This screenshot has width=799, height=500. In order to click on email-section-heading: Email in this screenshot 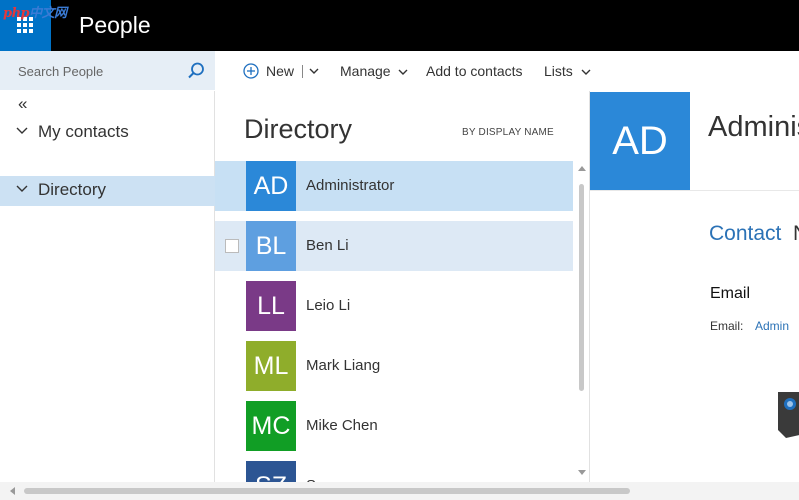, I will do `click(730, 293)`.